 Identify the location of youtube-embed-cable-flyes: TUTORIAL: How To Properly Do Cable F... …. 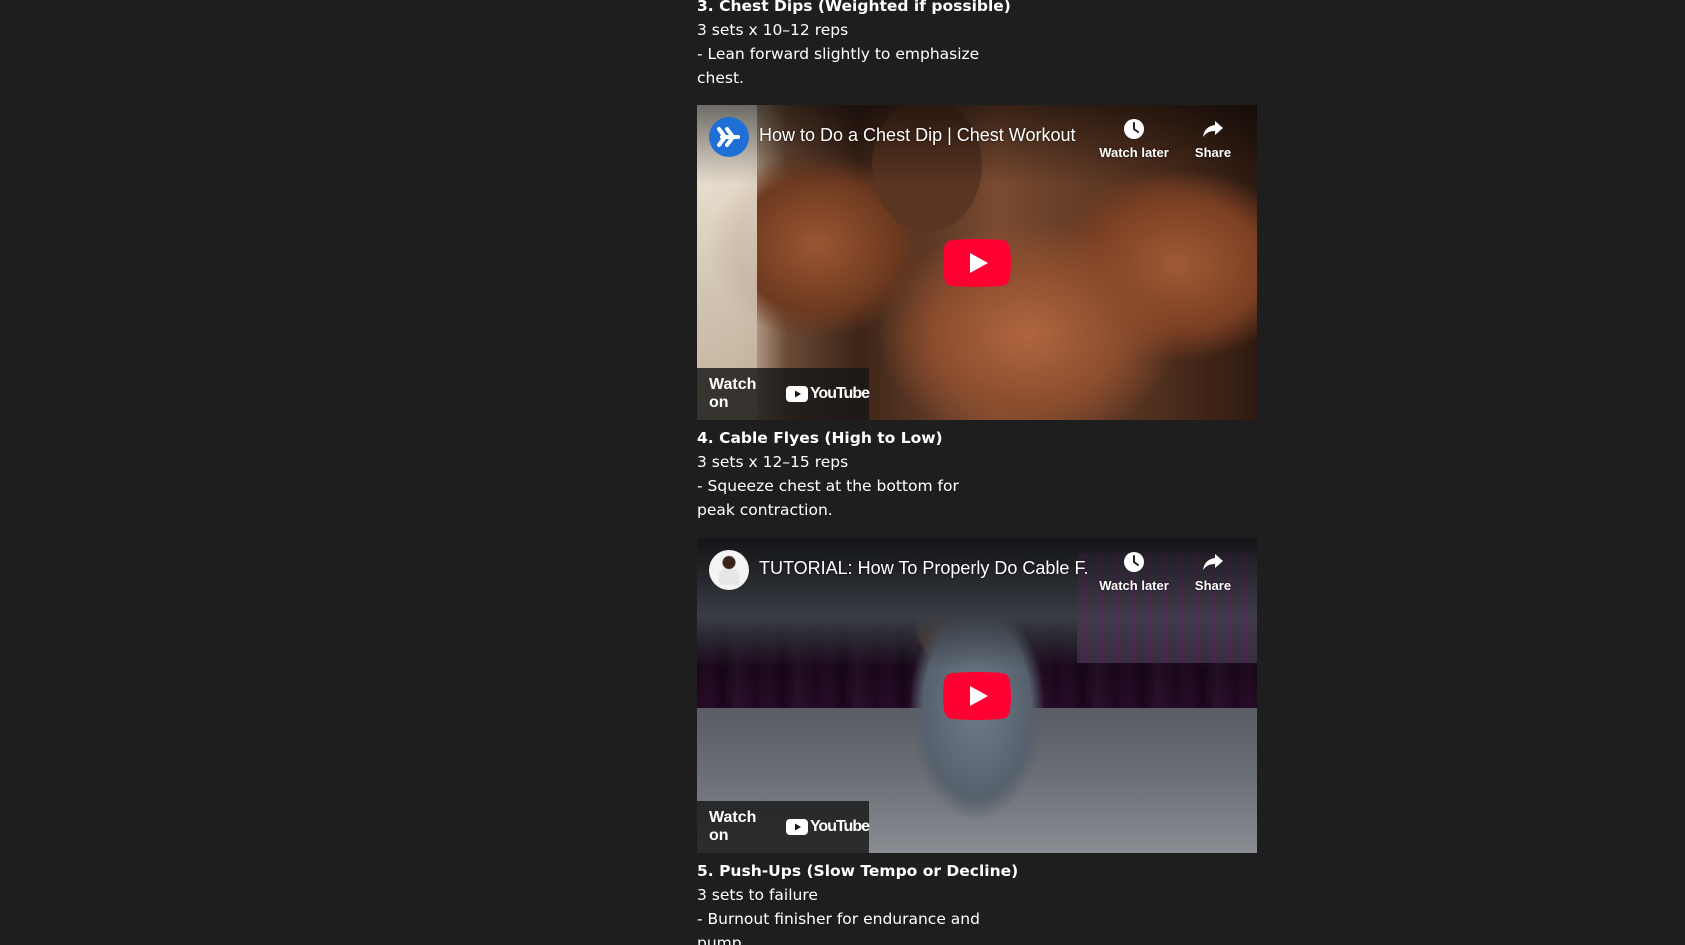
(977, 695).